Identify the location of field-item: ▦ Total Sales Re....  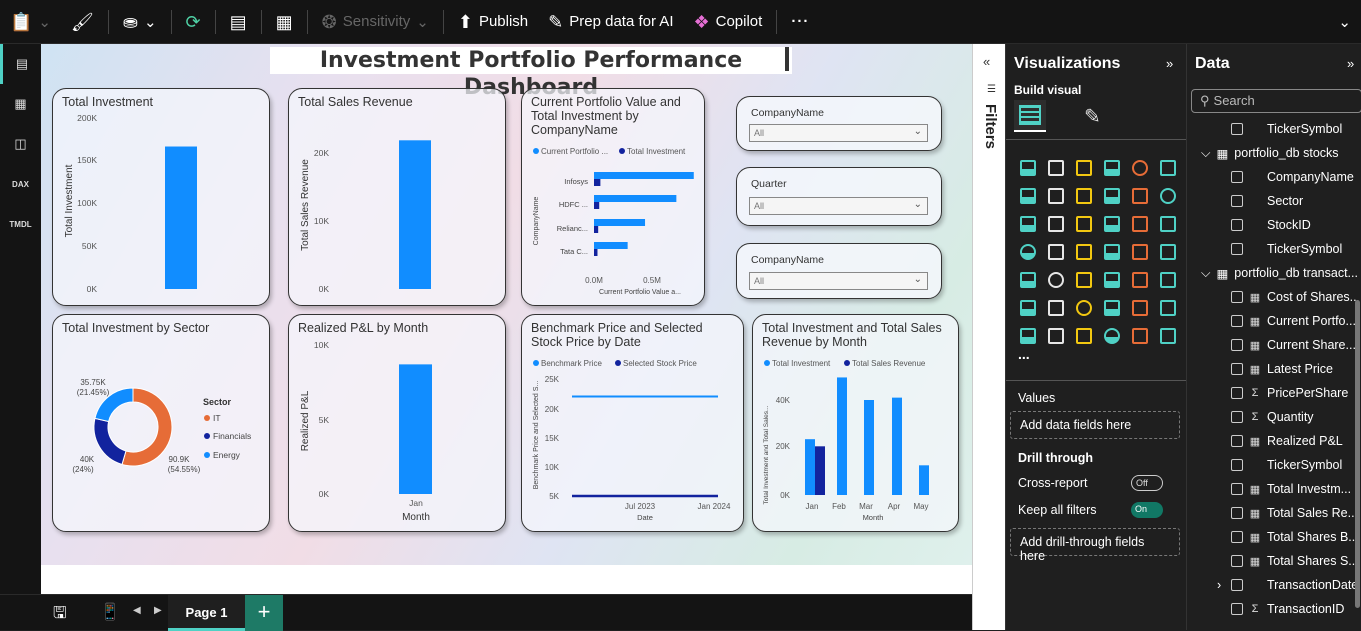
(1272, 513).